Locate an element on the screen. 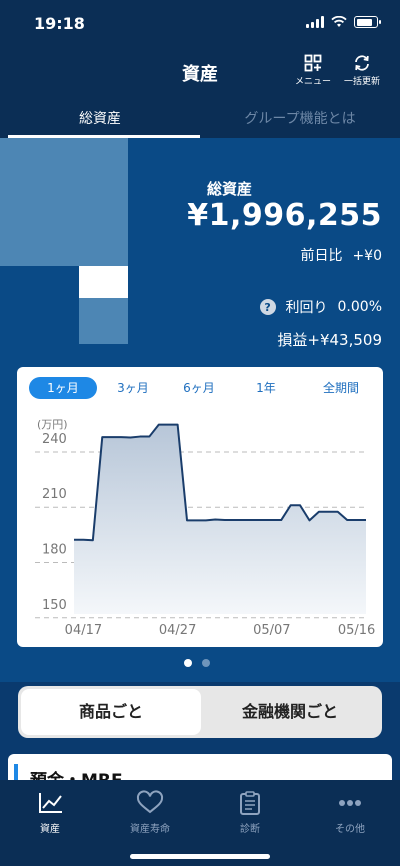  period-3-months: 3ヶ月 is located at coordinates (133, 388).